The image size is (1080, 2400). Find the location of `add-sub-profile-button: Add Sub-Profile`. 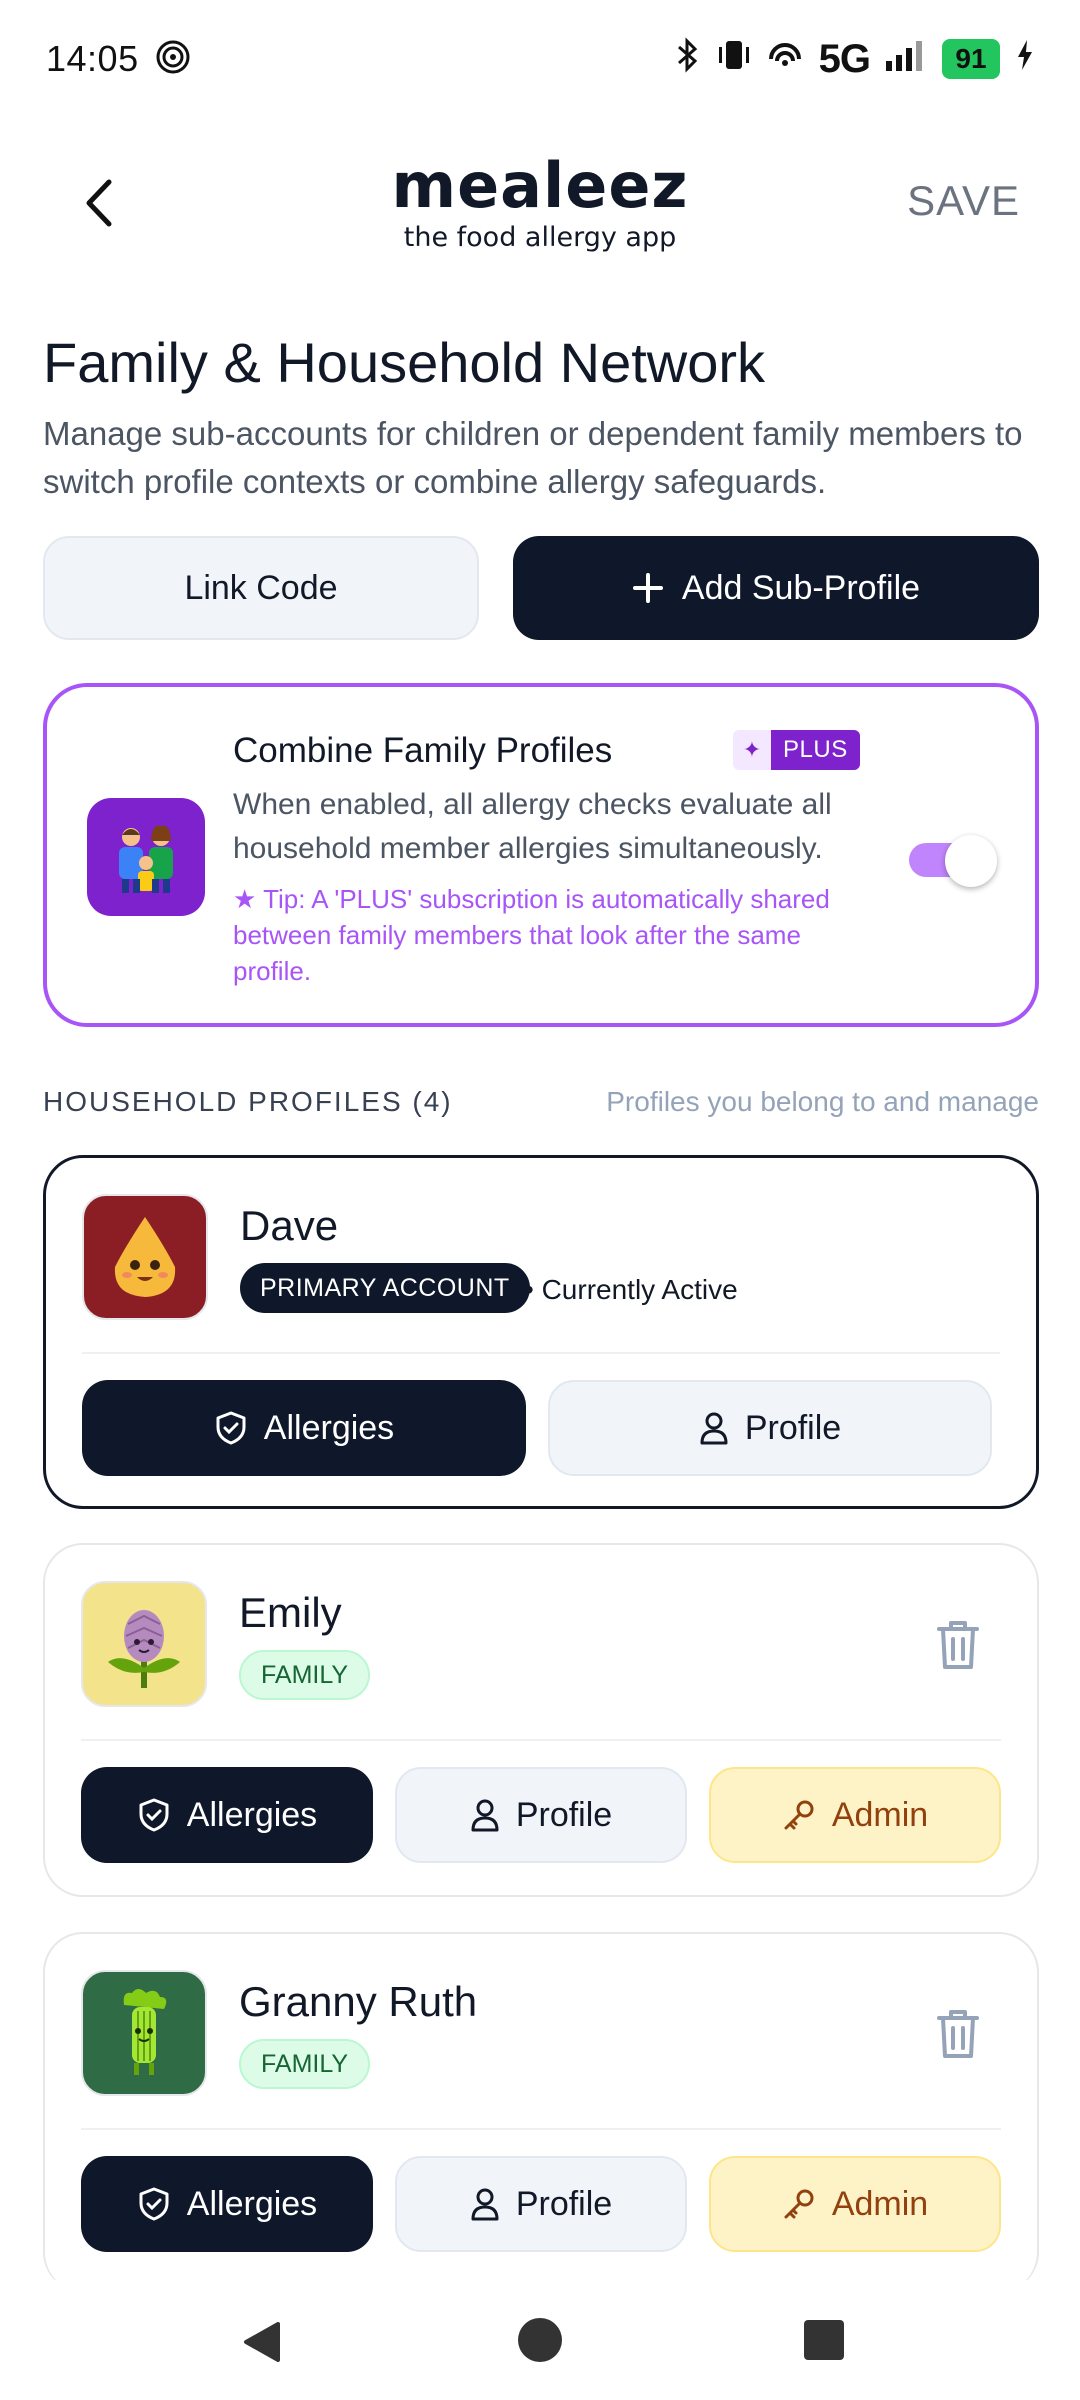

add-sub-profile-button: Add Sub-Profile is located at coordinates (776, 588).